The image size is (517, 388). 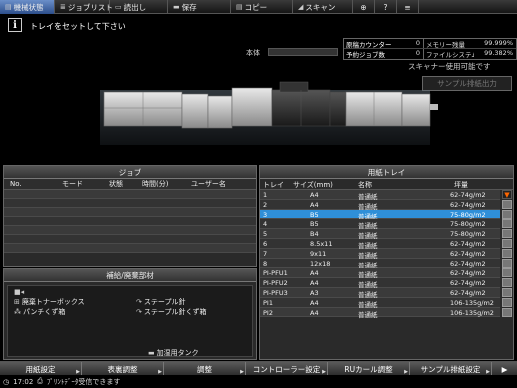 I want to click on staple-icon: ↷, so click(x=139, y=302).